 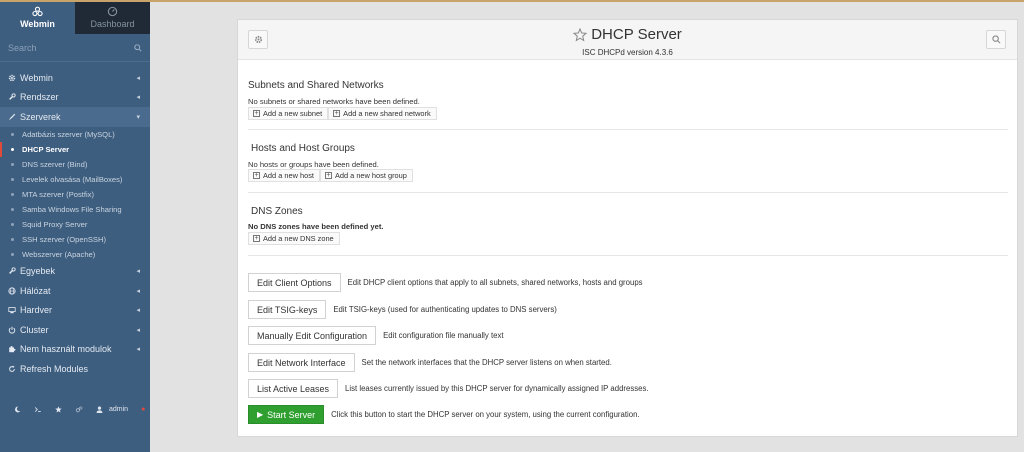 I want to click on sidebar-item-label: Refresh Modules, so click(x=54, y=368).